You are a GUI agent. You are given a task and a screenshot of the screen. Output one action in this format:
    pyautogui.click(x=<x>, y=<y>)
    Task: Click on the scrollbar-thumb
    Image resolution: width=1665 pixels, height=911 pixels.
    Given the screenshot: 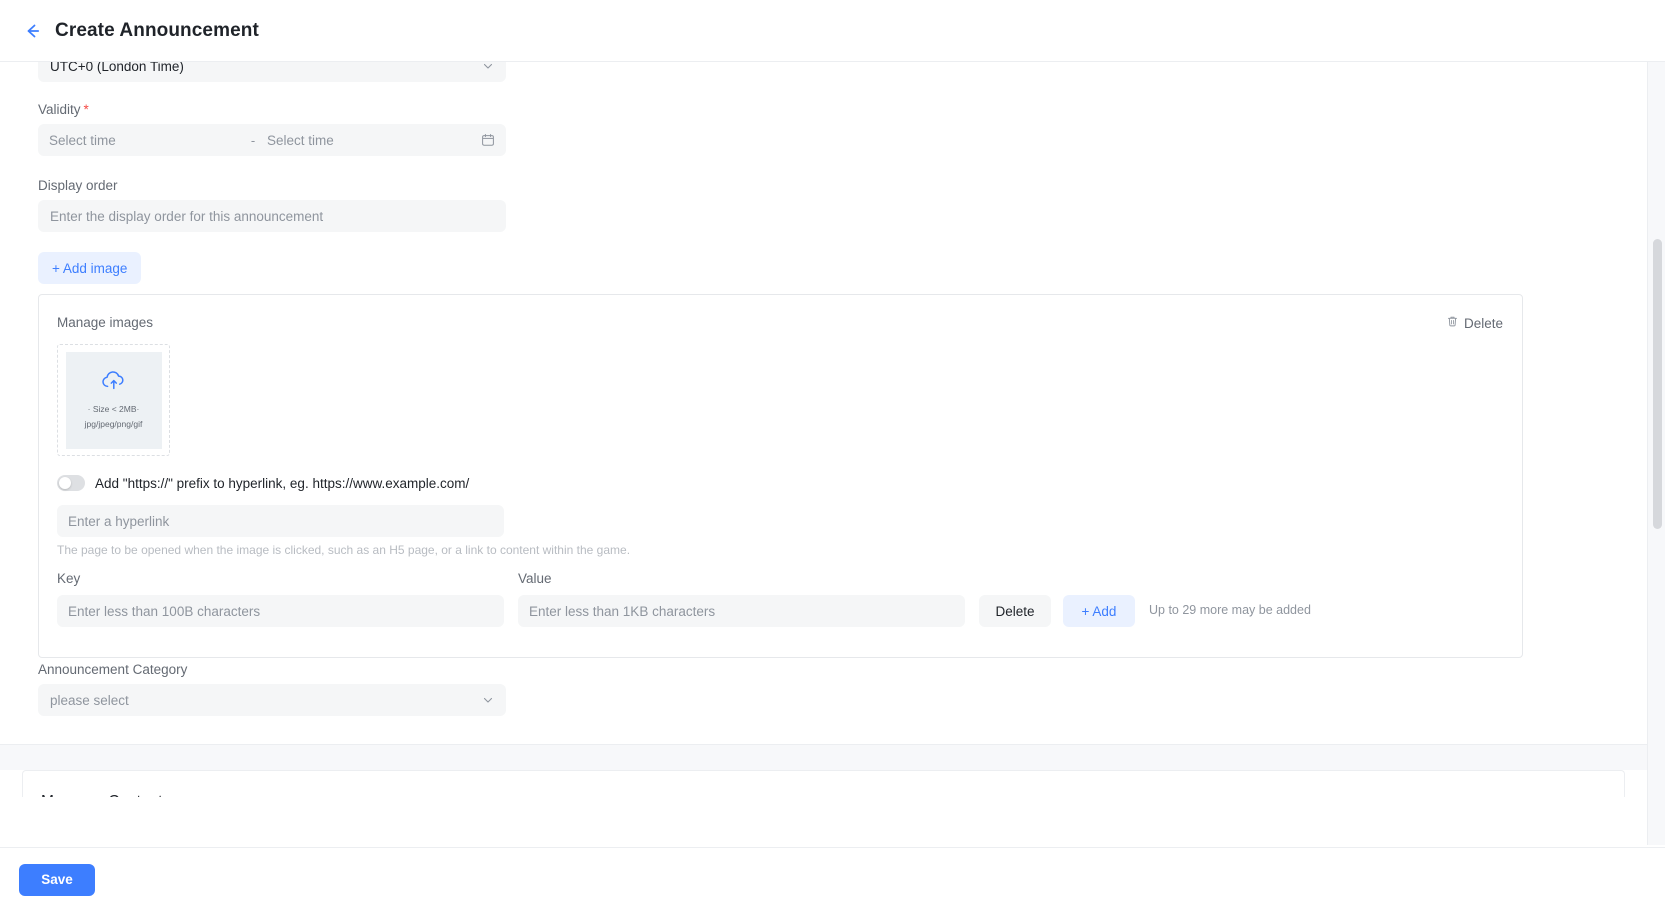 What is the action you would take?
    pyautogui.click(x=1657, y=384)
    